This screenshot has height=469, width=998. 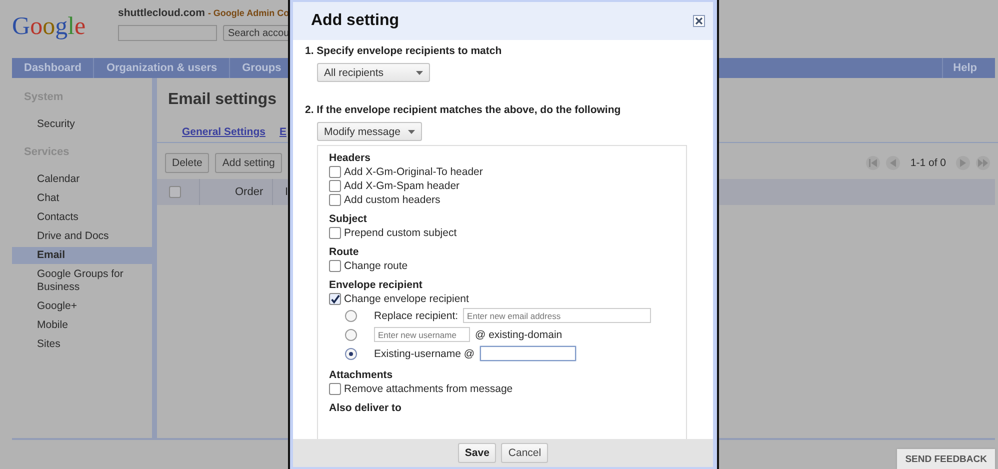 What do you see at coordinates (161, 13) in the screenshot?
I see `domain-name: shuttlecloud.com` at bounding box center [161, 13].